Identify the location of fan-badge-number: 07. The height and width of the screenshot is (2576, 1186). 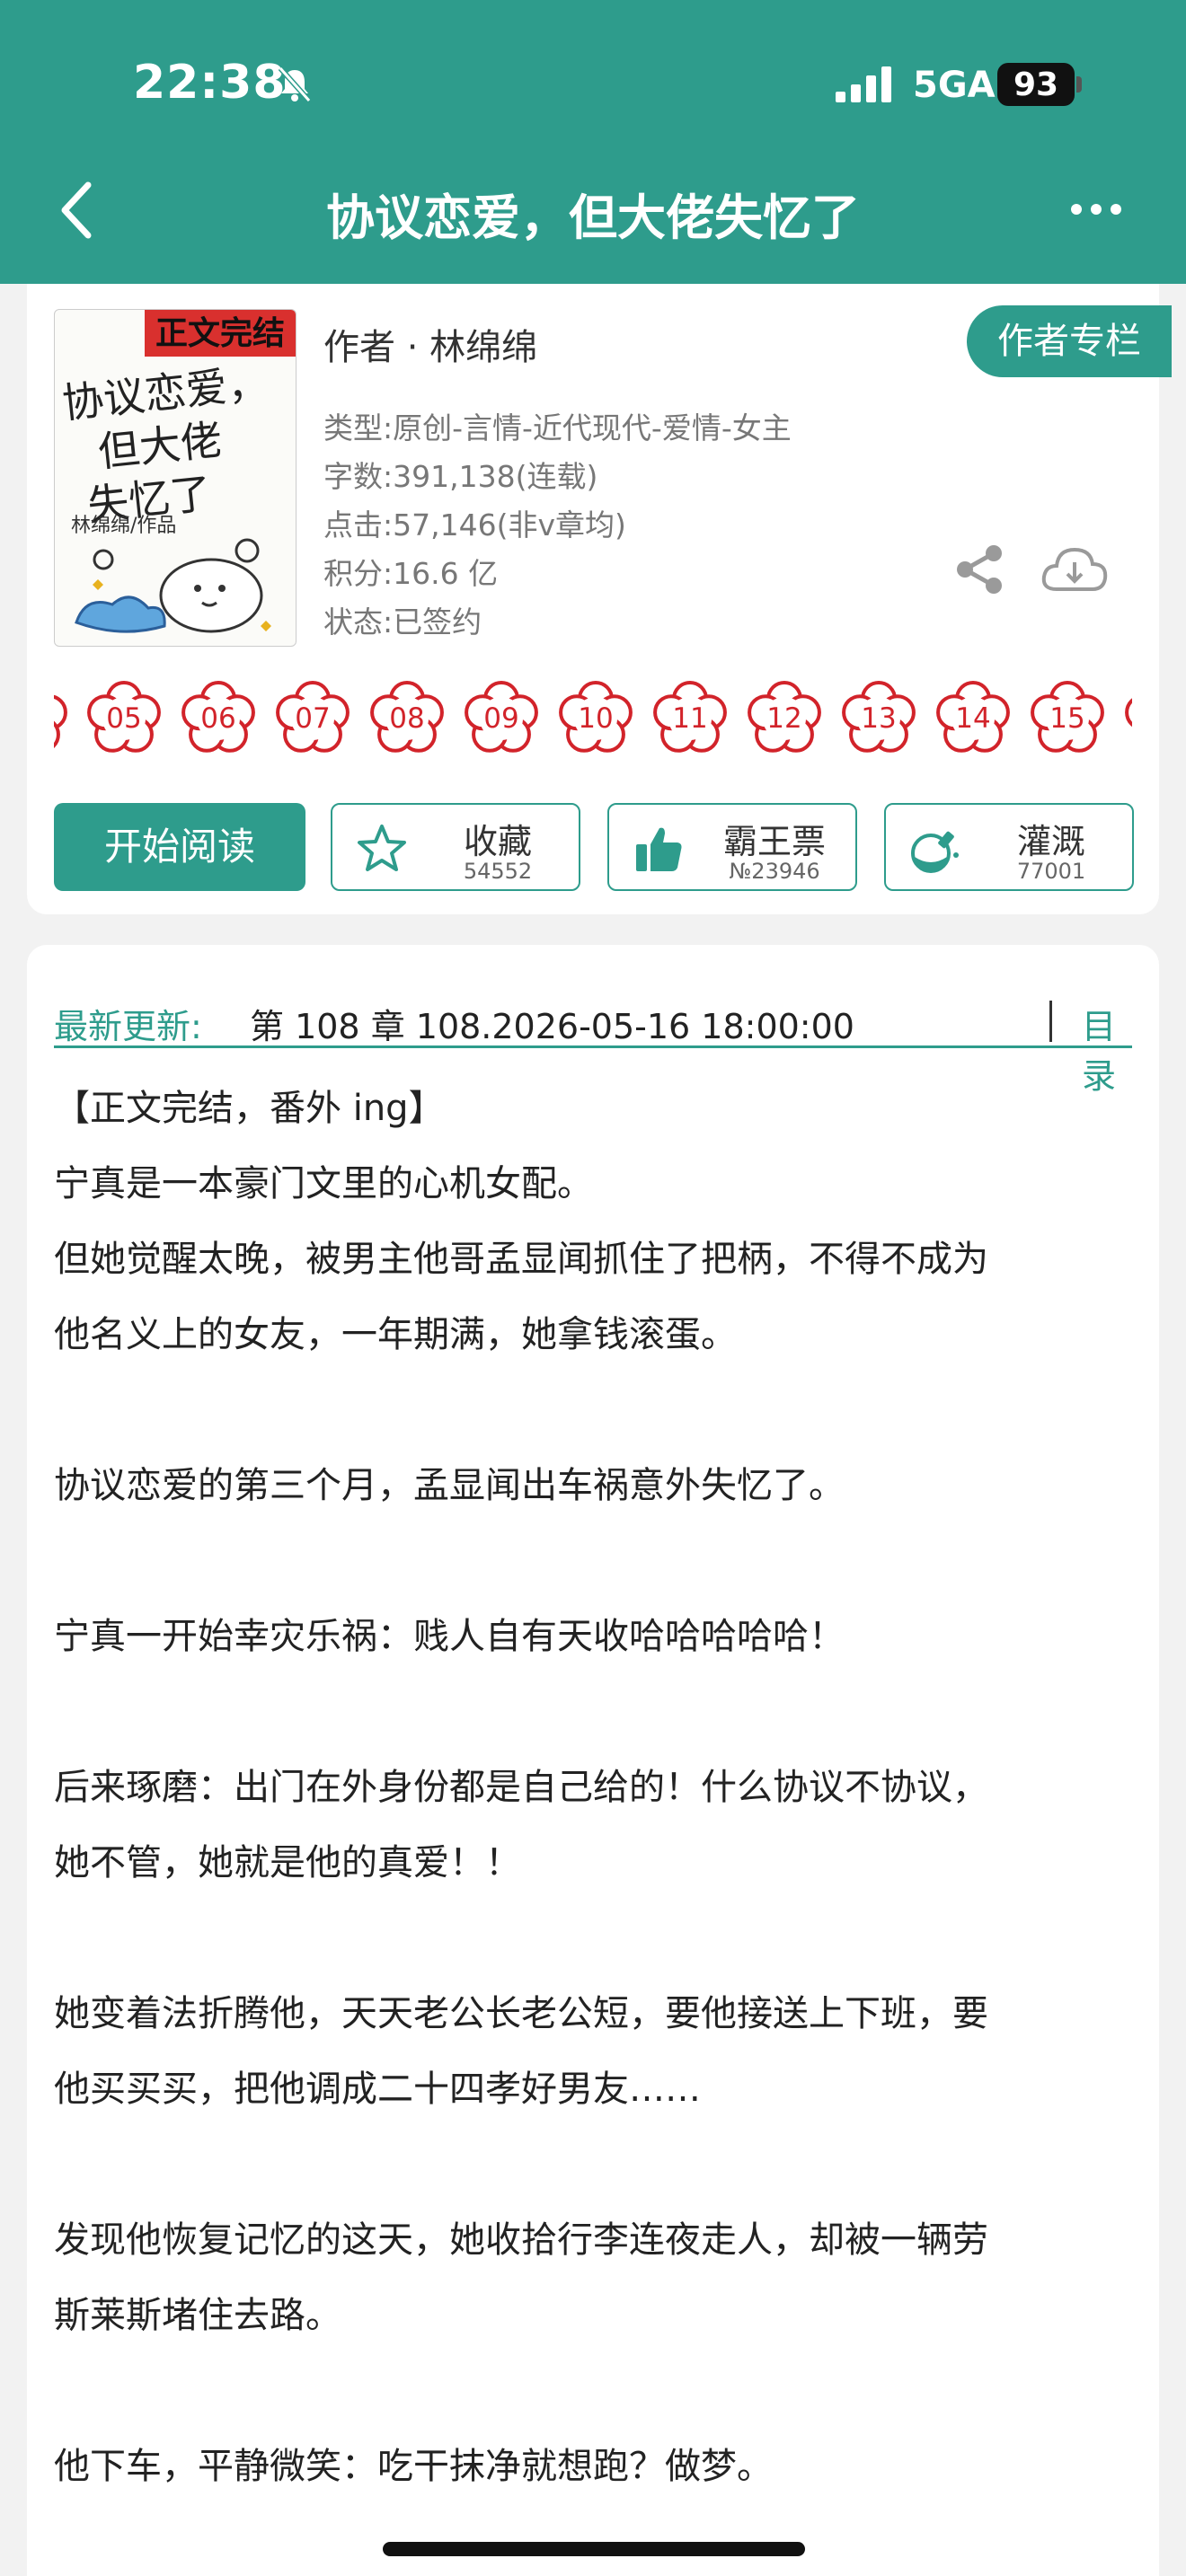
(313, 718).